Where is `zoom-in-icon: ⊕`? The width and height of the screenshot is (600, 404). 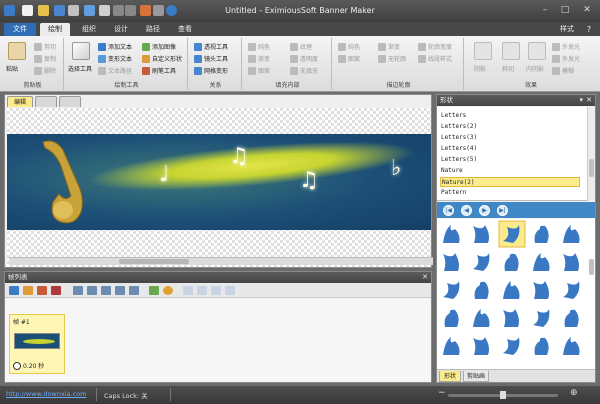
zoom-in-icon: ⊕ is located at coordinates (574, 393).